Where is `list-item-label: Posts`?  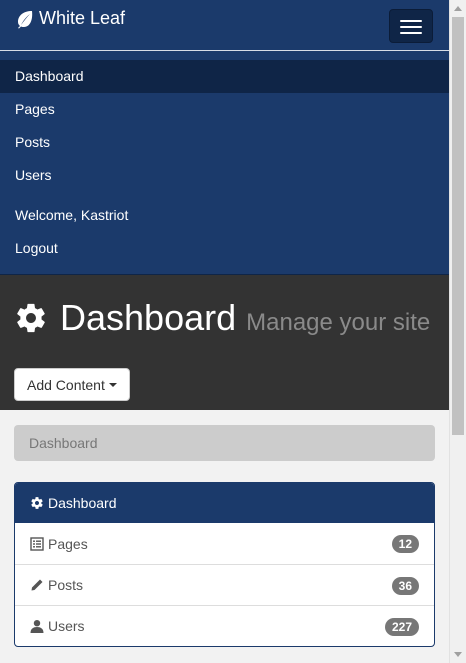
list-item-label: Posts is located at coordinates (66, 585).